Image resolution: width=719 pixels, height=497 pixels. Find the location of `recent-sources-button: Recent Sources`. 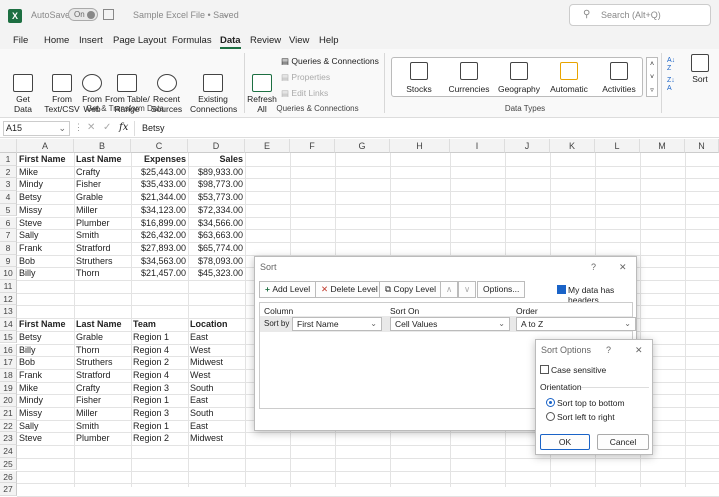

recent-sources-button: Recent Sources is located at coordinates (166, 89).